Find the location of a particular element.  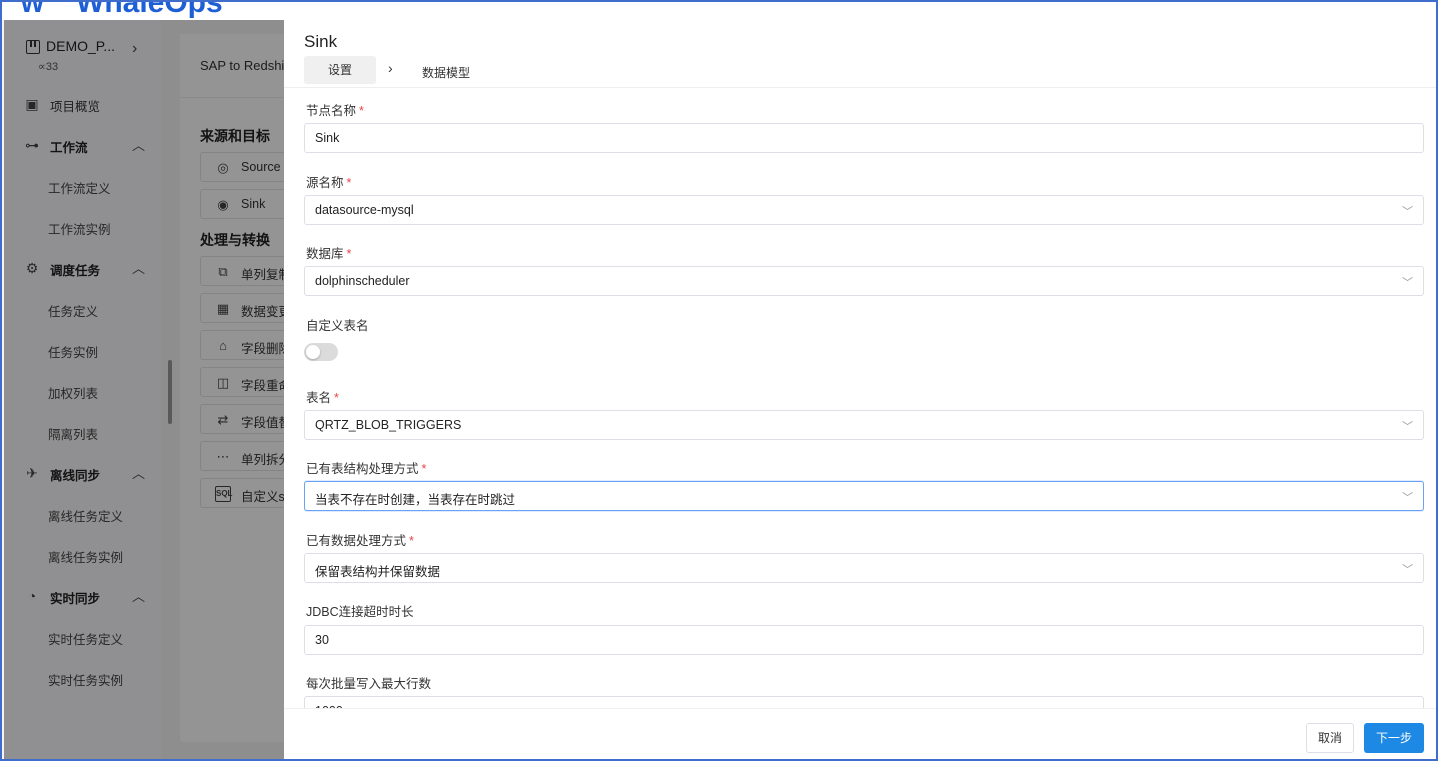

jdbc-timeout-value: 30 is located at coordinates (322, 640).